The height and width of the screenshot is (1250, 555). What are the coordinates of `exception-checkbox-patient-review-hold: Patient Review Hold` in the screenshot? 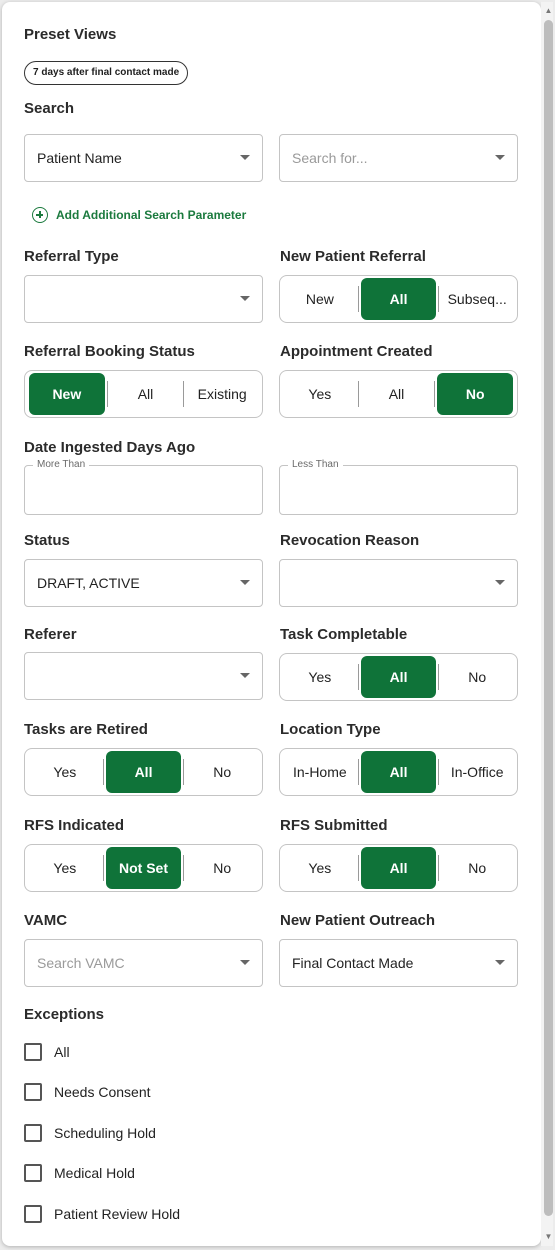 It's located at (102, 1214).